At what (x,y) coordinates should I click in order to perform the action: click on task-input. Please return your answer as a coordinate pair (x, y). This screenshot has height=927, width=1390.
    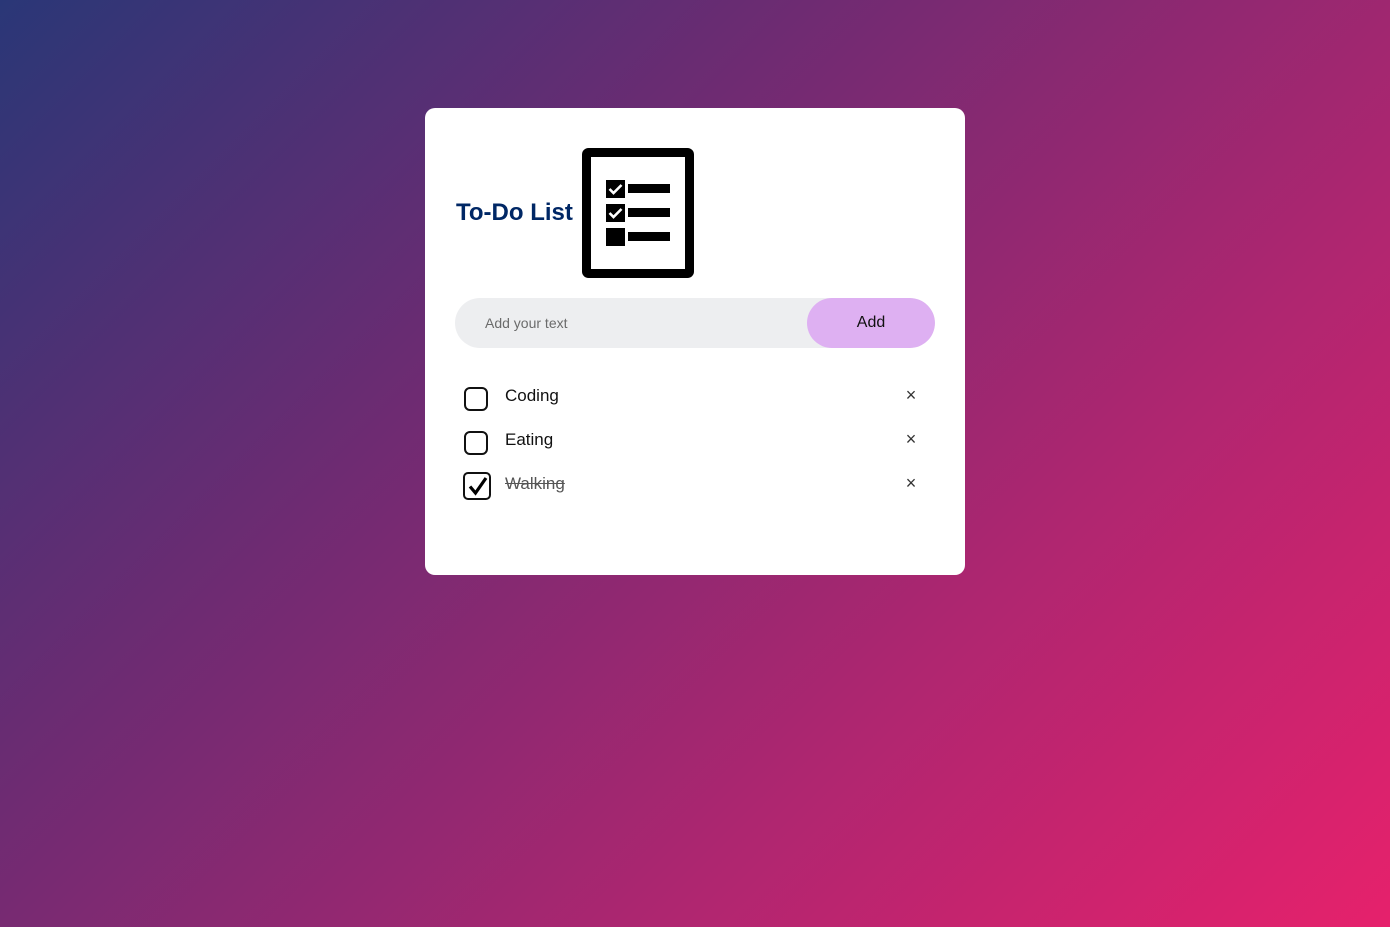
    Looking at the image, I should click on (631, 323).